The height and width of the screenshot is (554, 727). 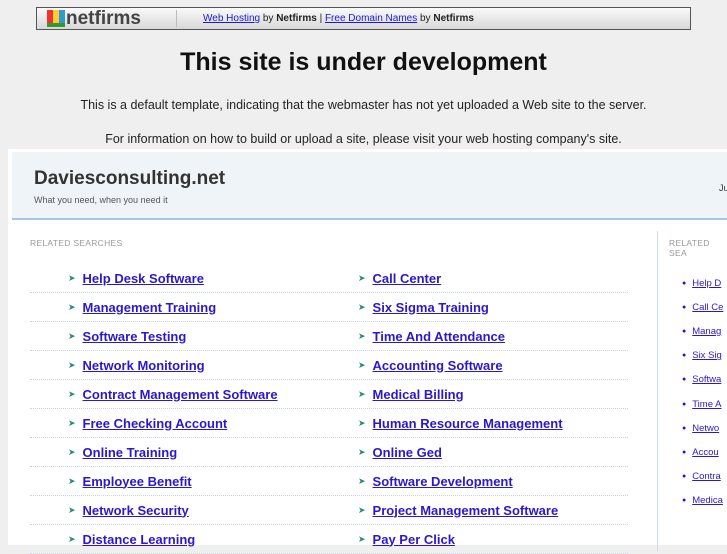 I want to click on search-item: ➤ Network Security, so click(x=174, y=510).